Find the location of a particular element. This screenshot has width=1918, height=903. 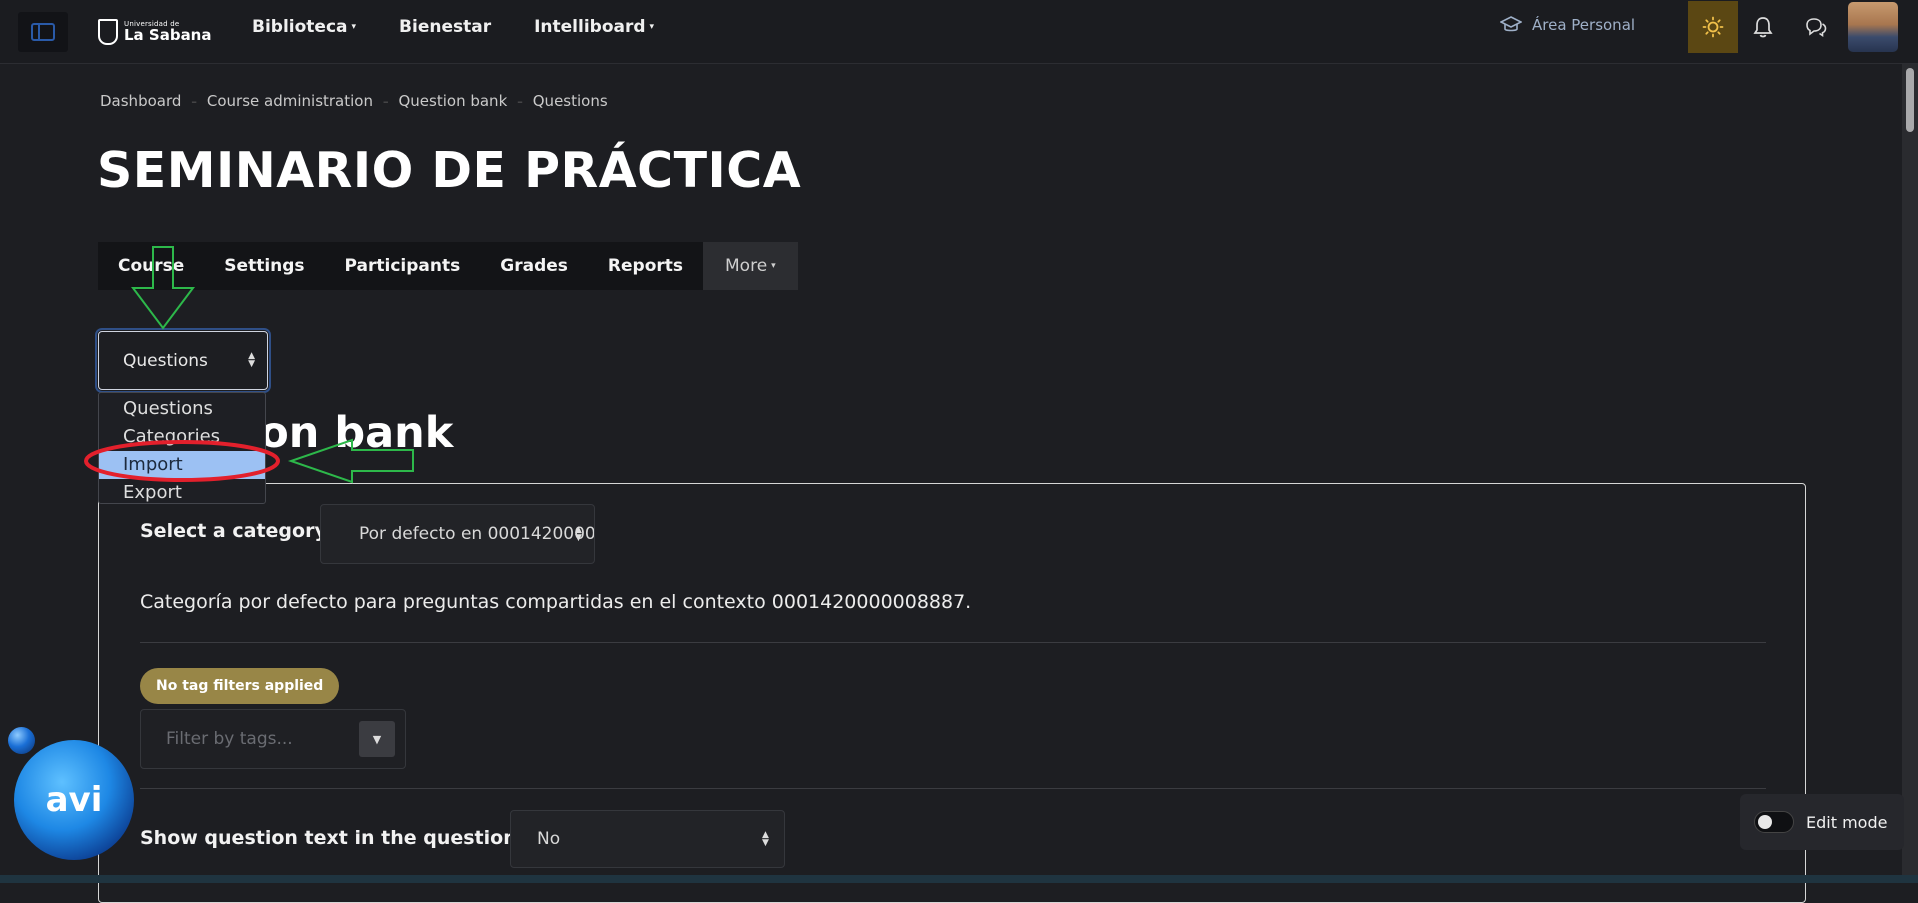

nav-intelliboard: Intelliboard ▾ is located at coordinates (594, 27).